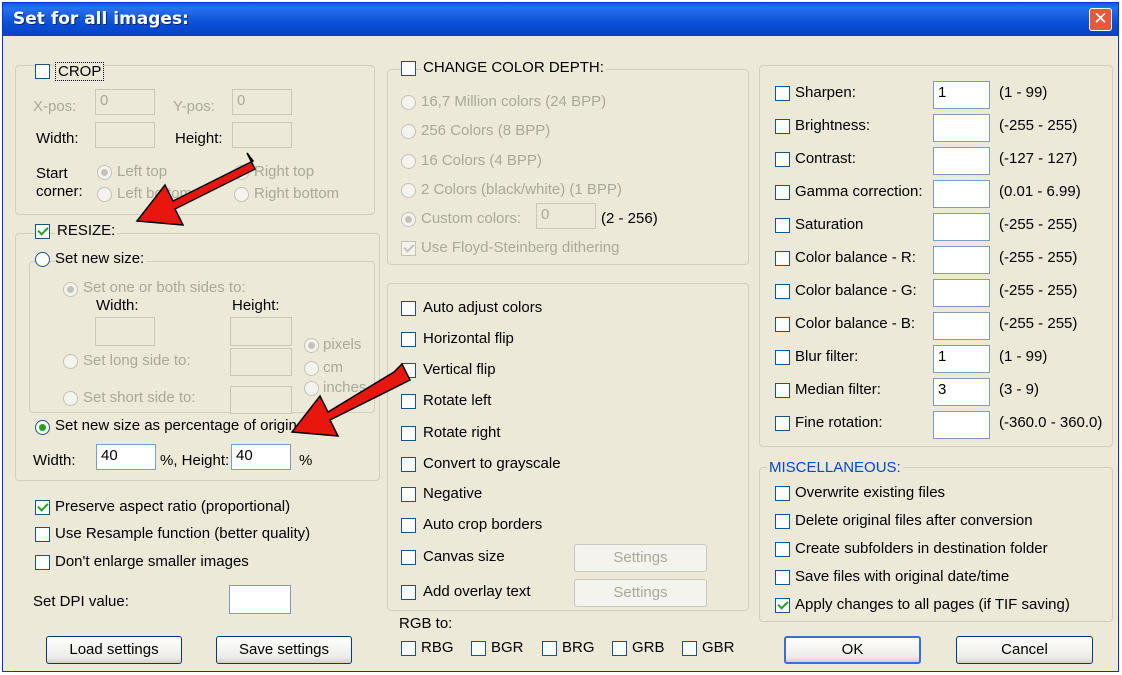 Image resolution: width=1122 pixels, height=675 pixels. I want to click on sharpen-range: (1 - 99), so click(1023, 92).